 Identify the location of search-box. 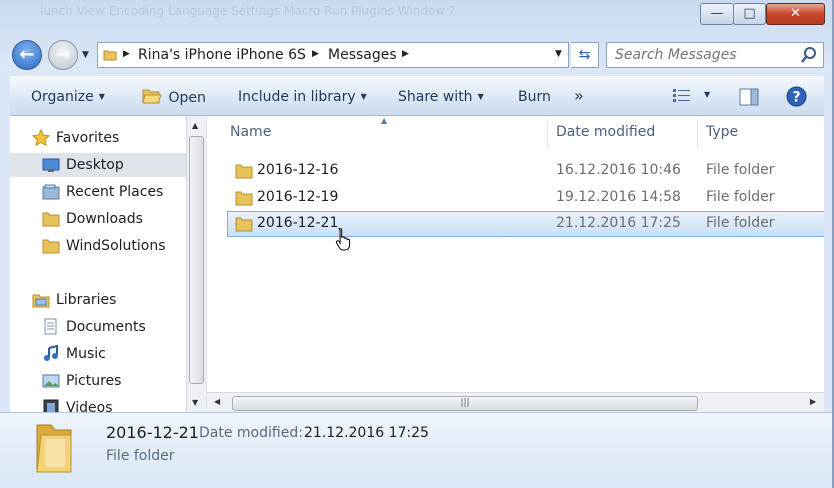
(715, 55).